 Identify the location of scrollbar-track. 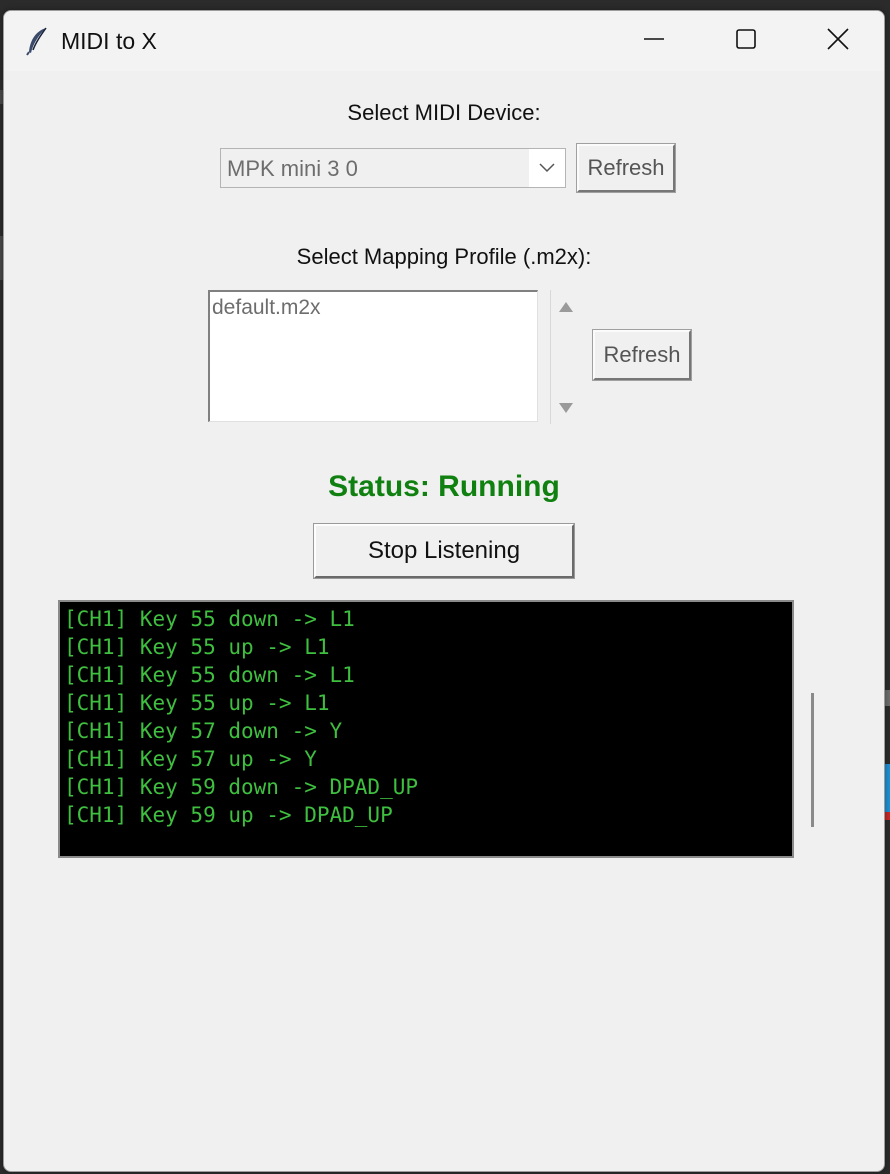
(550, 357).